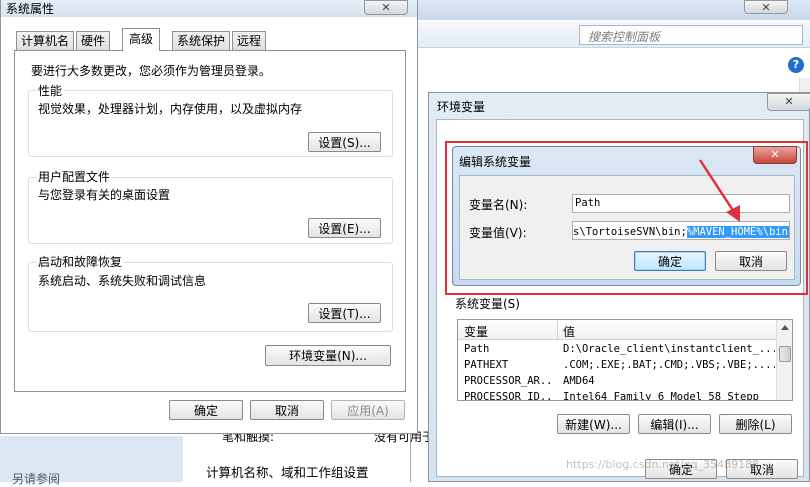 Image resolution: width=810 pixels, height=487 pixels. What do you see at coordinates (617, 382) in the screenshot?
I see `table-row: PROCESSOR_AR... AMD64` at bounding box center [617, 382].